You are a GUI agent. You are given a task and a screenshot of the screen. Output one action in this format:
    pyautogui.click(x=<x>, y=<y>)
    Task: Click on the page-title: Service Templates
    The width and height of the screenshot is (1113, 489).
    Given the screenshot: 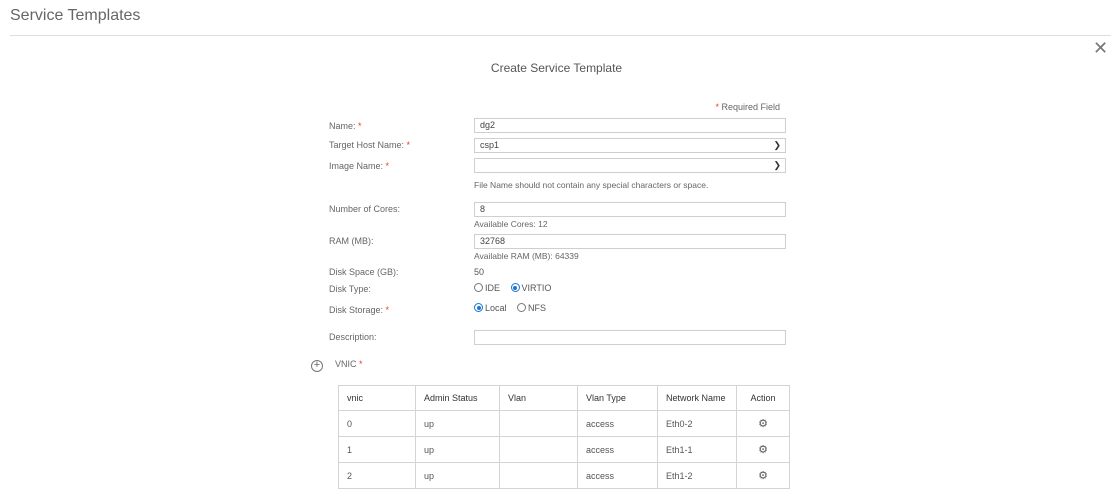 What is the action you would take?
    pyautogui.click(x=75, y=15)
    